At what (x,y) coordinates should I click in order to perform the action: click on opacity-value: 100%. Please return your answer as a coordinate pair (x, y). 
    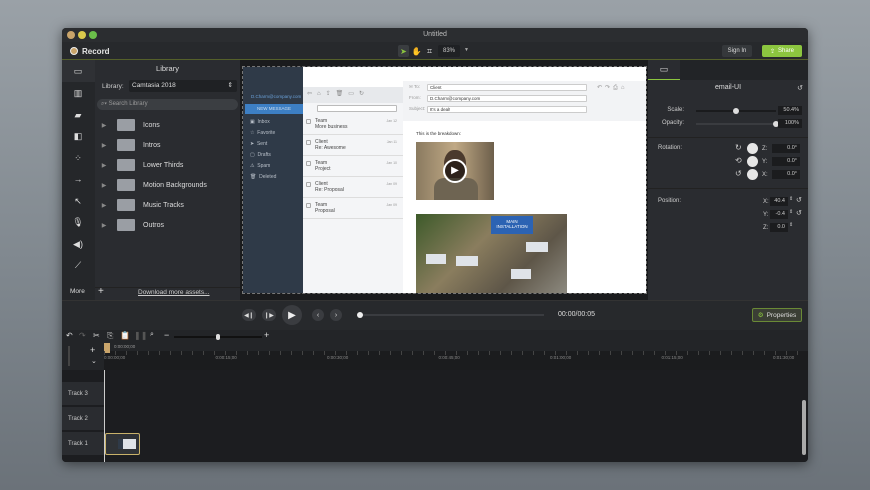
    Looking at the image, I should click on (790, 123).